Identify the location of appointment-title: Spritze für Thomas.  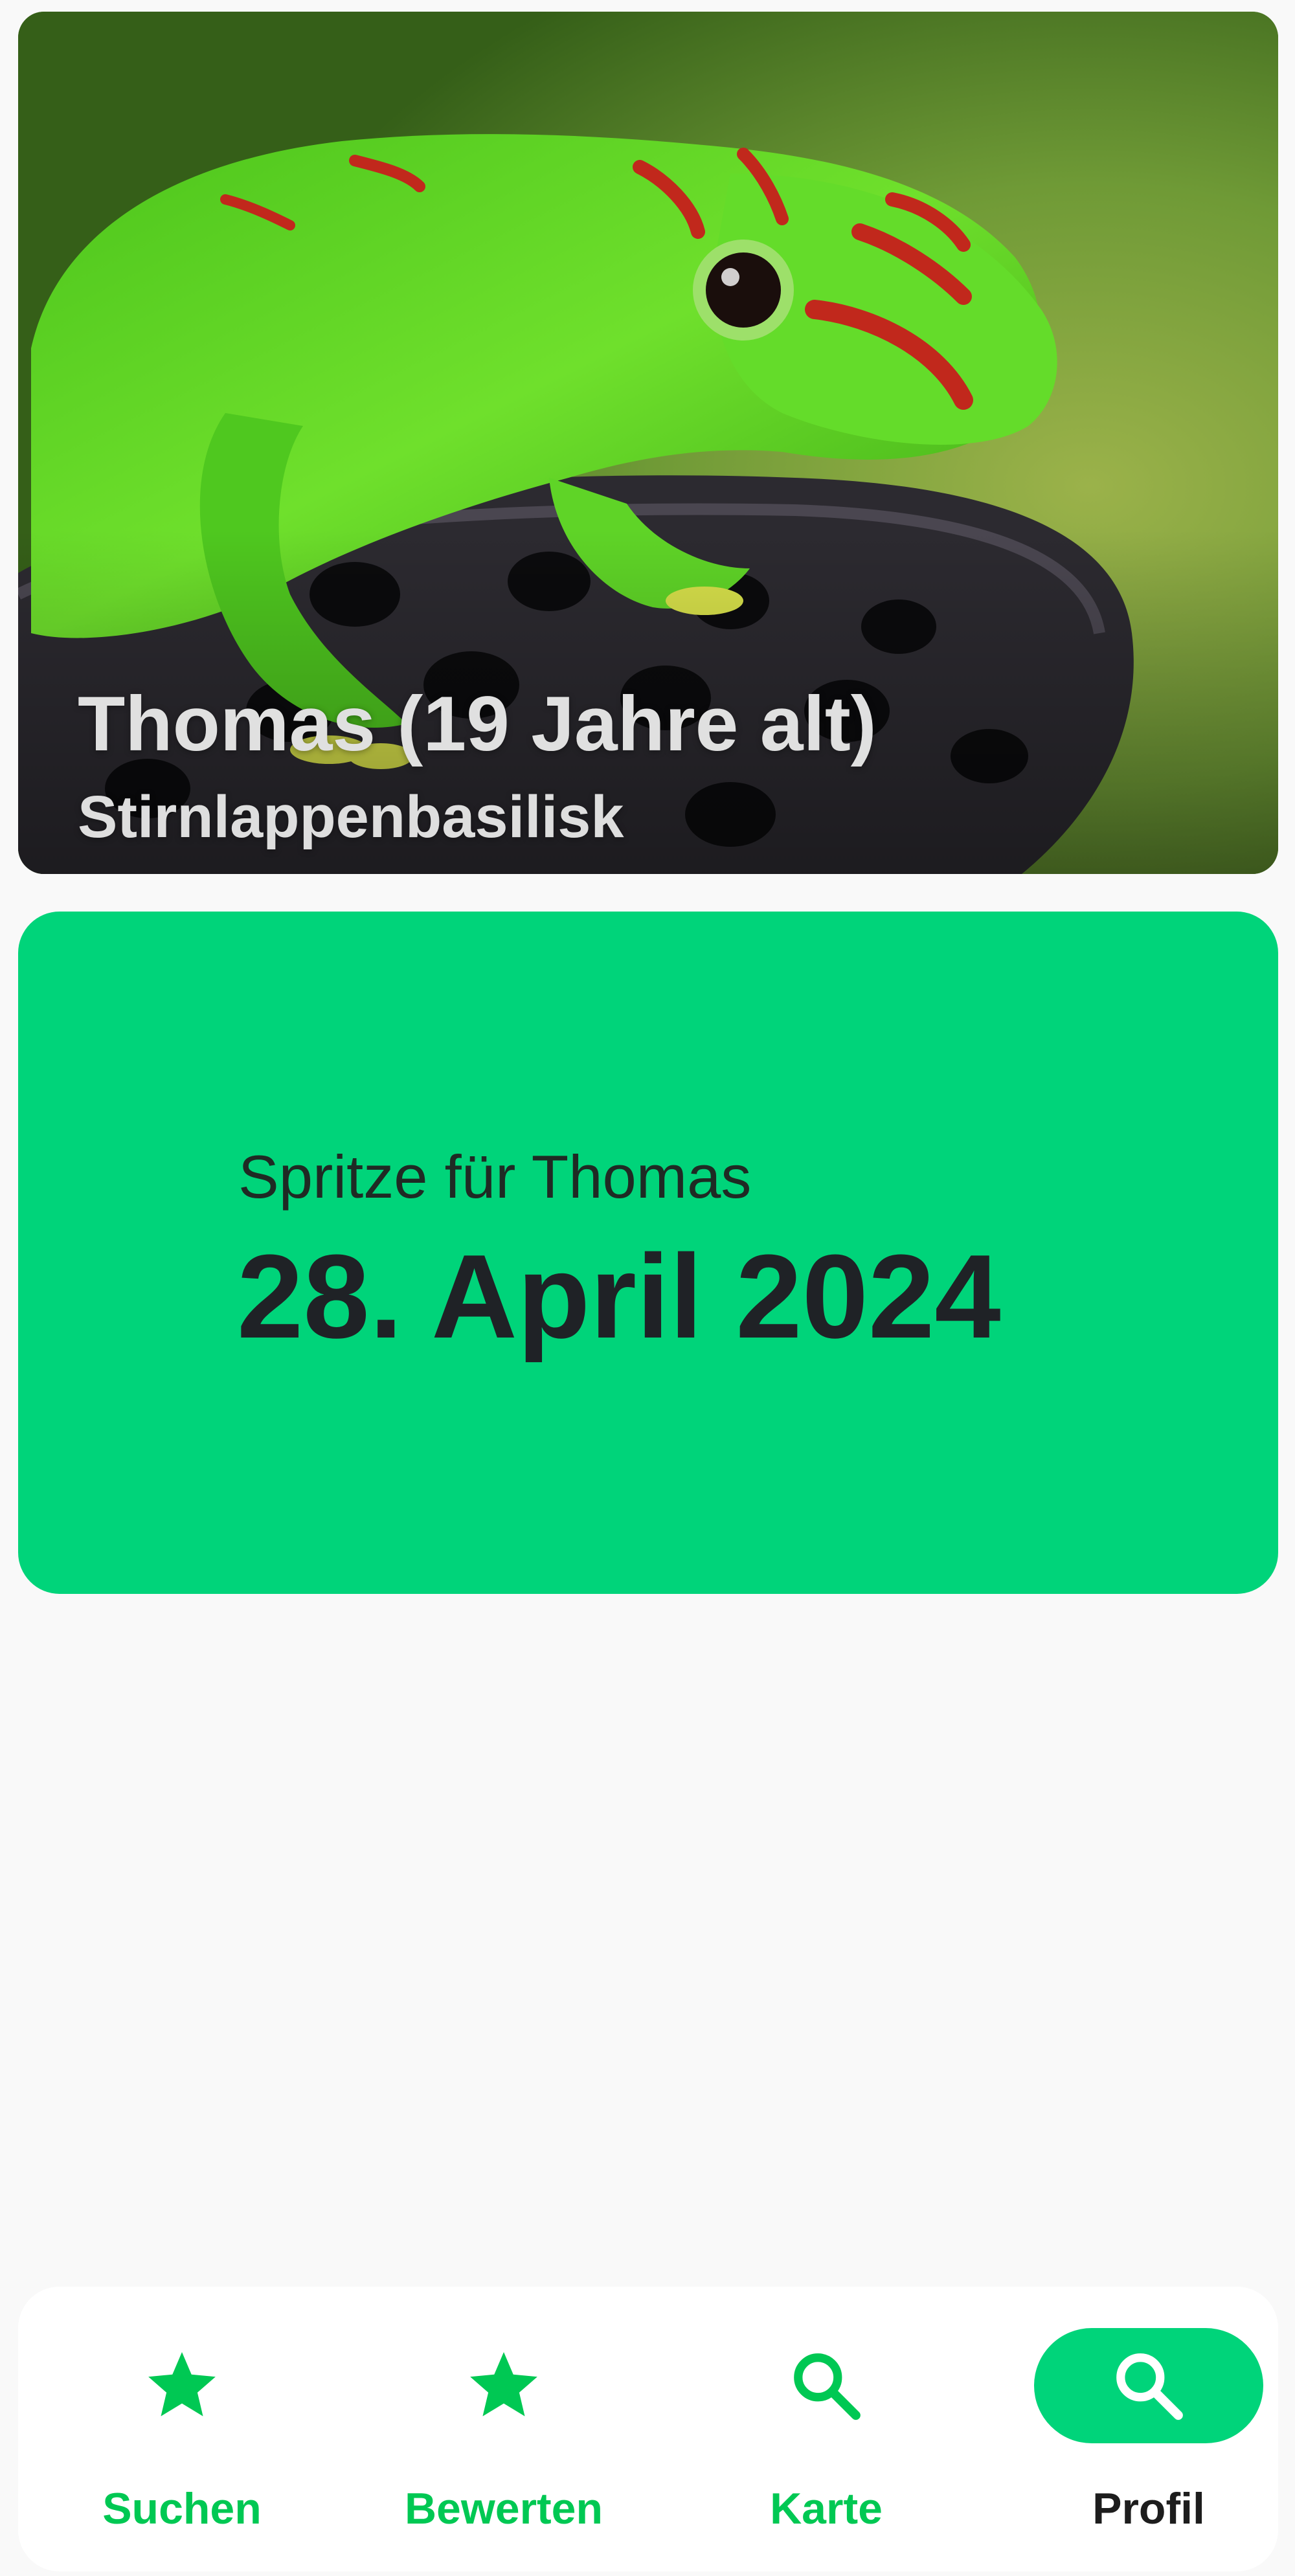
(495, 1177).